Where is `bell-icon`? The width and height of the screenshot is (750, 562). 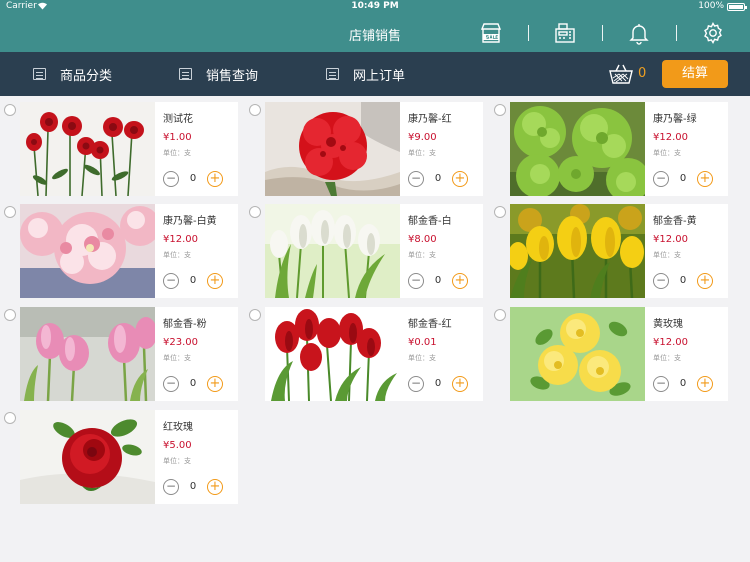 bell-icon is located at coordinates (639, 33).